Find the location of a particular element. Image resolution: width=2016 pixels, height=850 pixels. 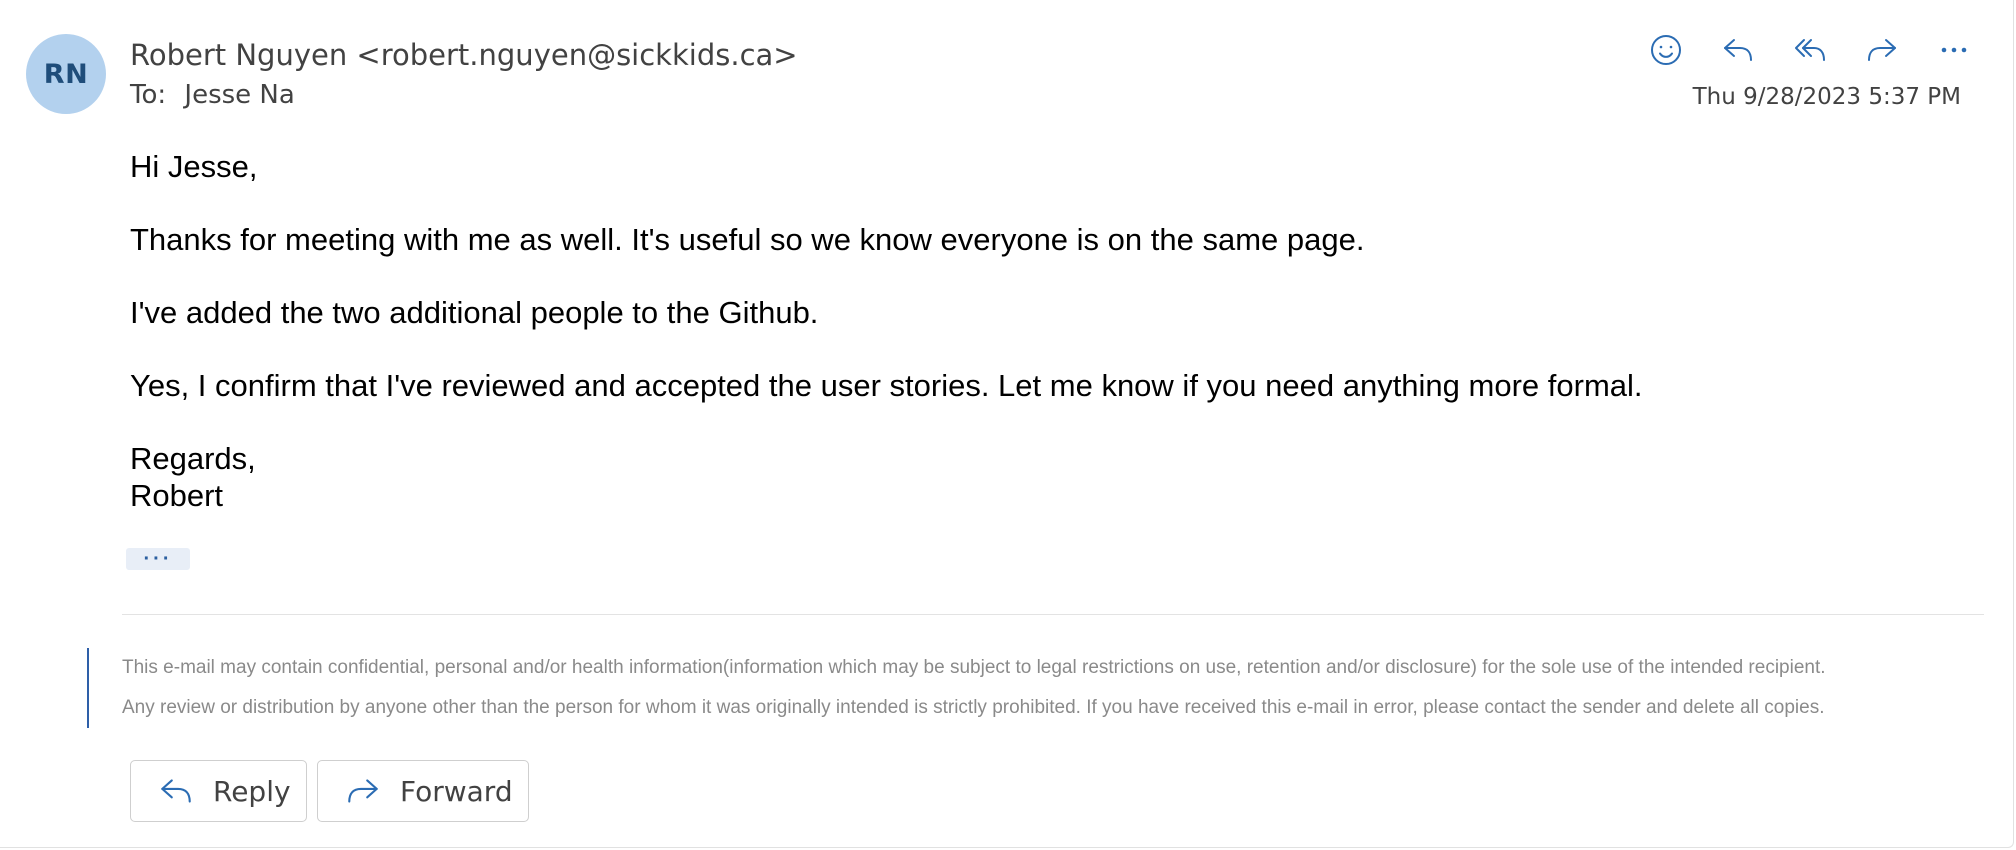

reply-all-icon is located at coordinates (1810, 50).